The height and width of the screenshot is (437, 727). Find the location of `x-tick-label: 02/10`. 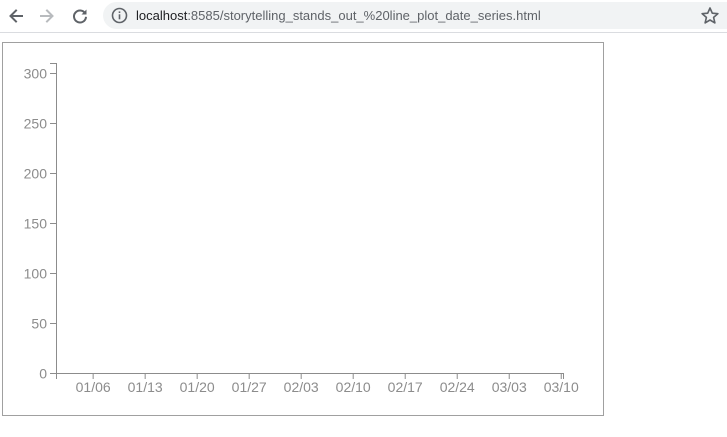

x-tick-label: 02/10 is located at coordinates (353, 387).